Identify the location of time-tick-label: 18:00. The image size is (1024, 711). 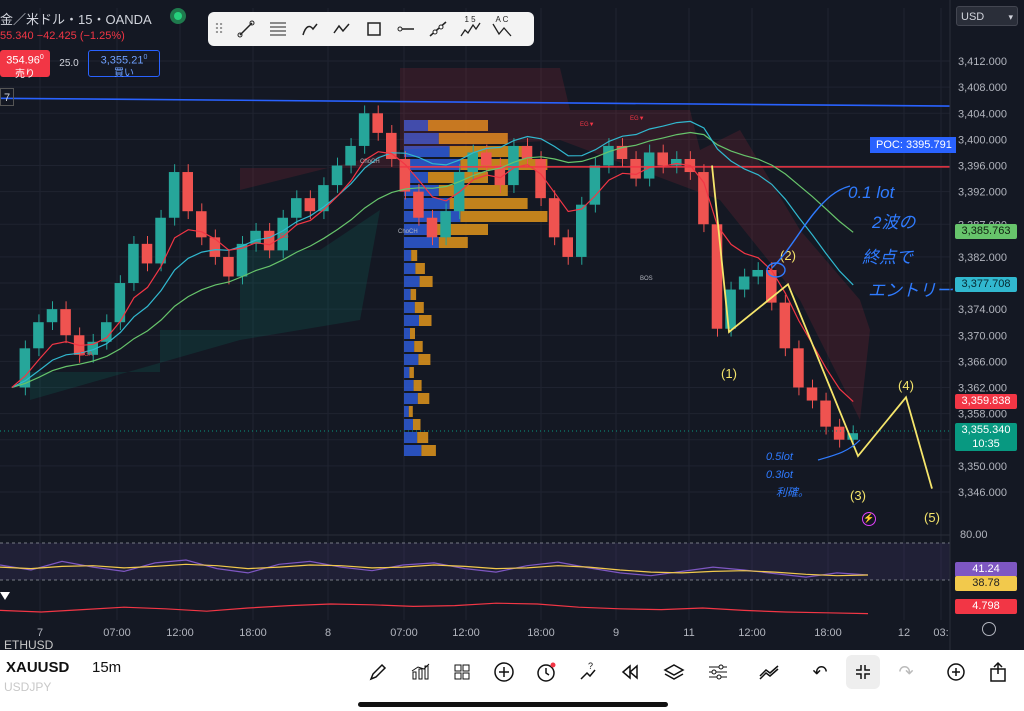
(253, 633).